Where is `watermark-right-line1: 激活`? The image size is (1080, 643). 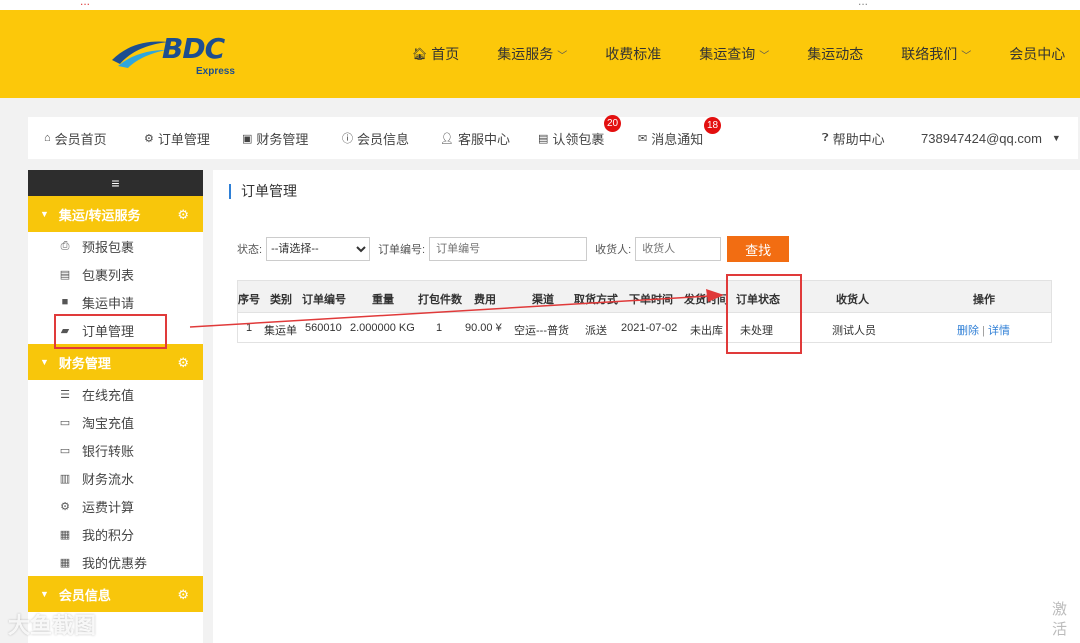
watermark-right-line1: 激活 is located at coordinates (1060, 619).